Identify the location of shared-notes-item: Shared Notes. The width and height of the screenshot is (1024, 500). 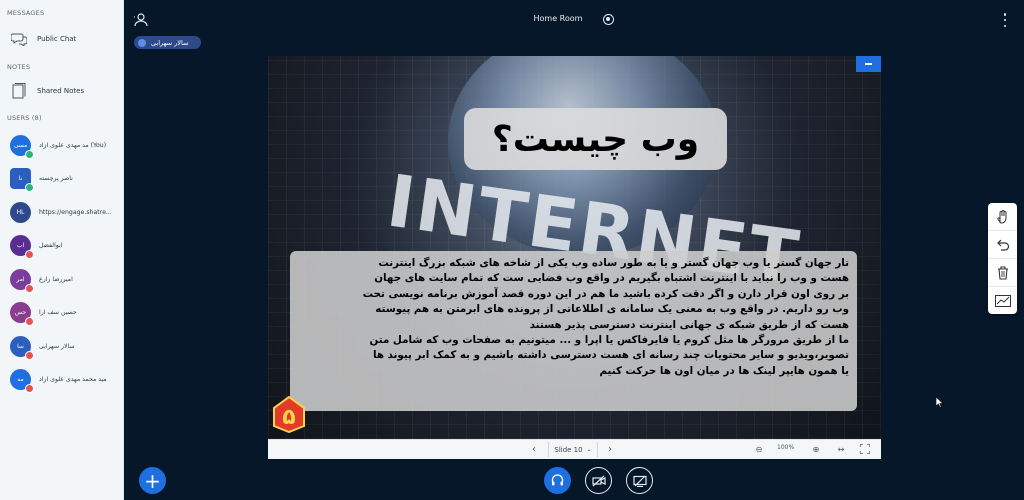
(61, 91).